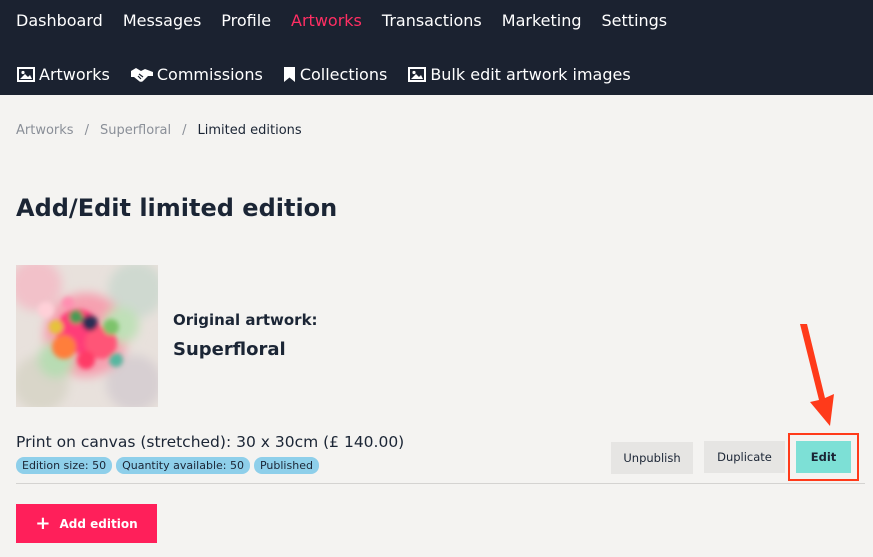 Image resolution: width=873 pixels, height=557 pixels. What do you see at coordinates (45, 130) in the screenshot?
I see `breadcrumb-artworks: Artworks` at bounding box center [45, 130].